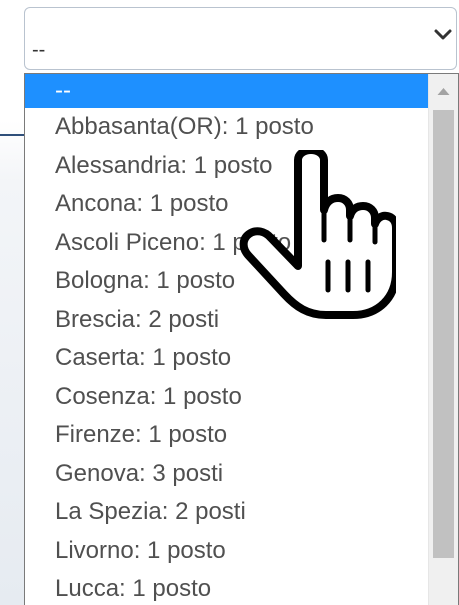 The image size is (459, 605). Describe the element at coordinates (12, 302) in the screenshot. I see `page-background` at that location.